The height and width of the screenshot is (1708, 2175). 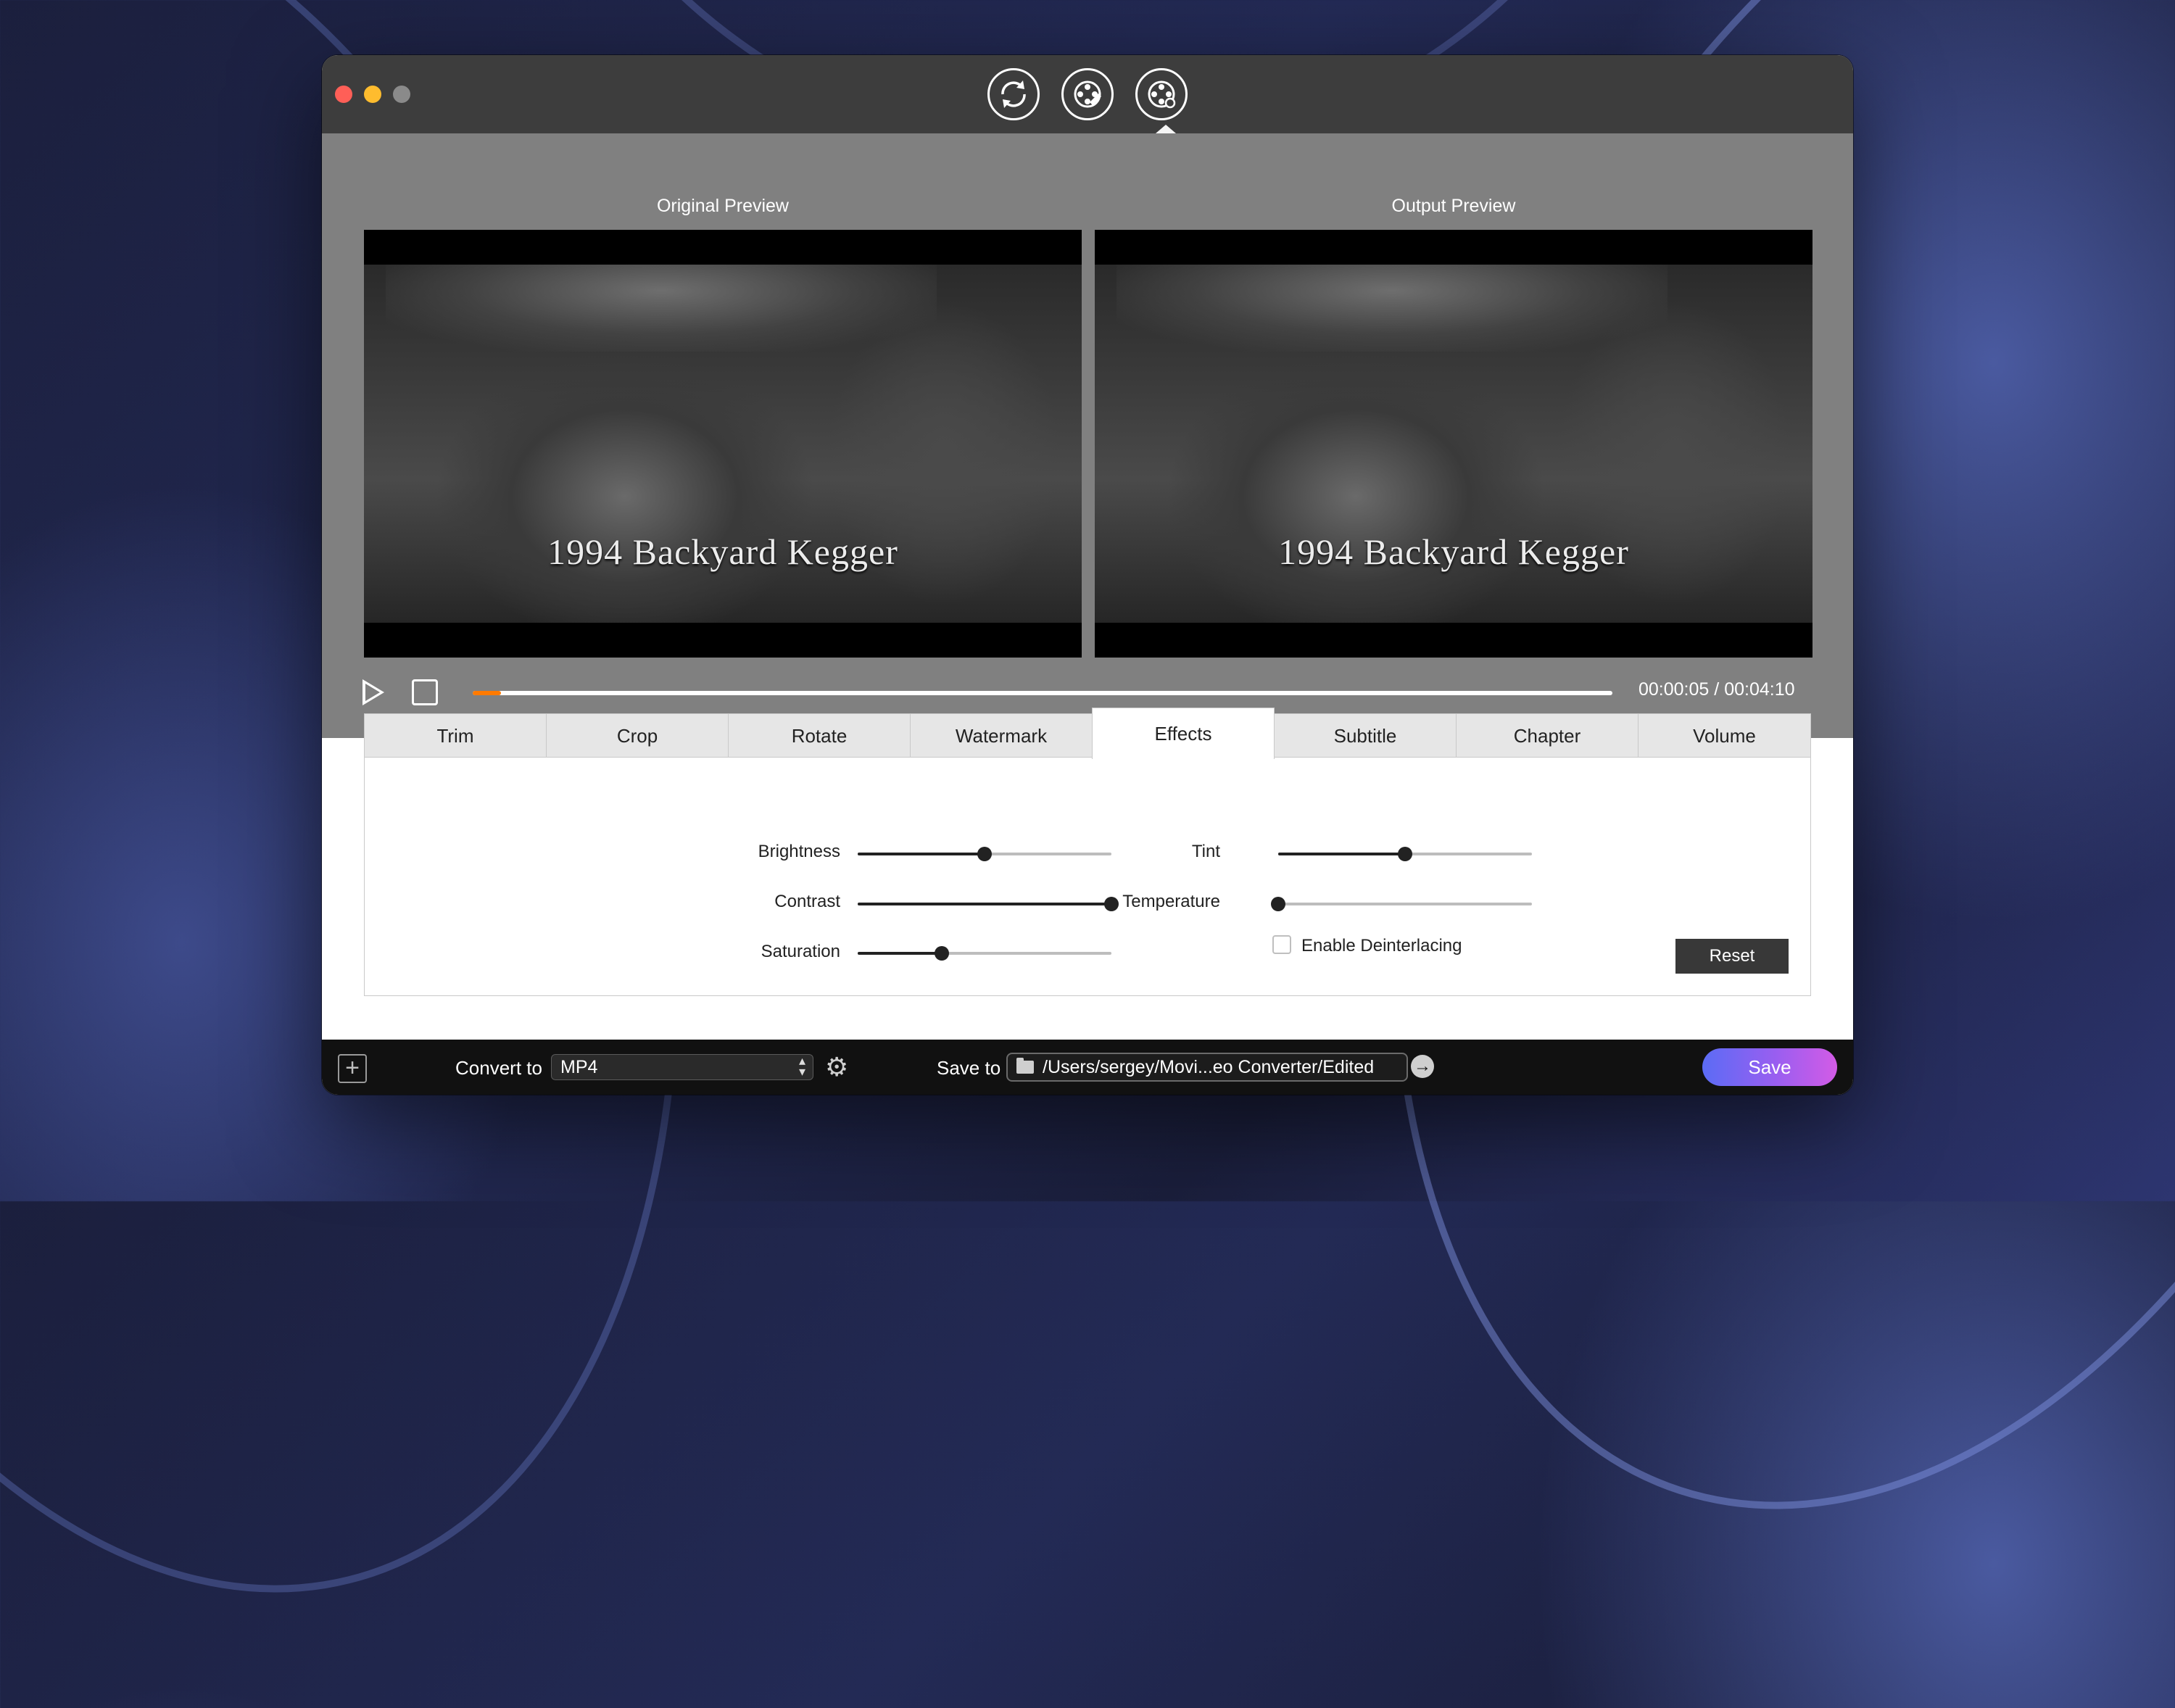 What do you see at coordinates (900, 953) in the screenshot?
I see `saturation-slider-fill` at bounding box center [900, 953].